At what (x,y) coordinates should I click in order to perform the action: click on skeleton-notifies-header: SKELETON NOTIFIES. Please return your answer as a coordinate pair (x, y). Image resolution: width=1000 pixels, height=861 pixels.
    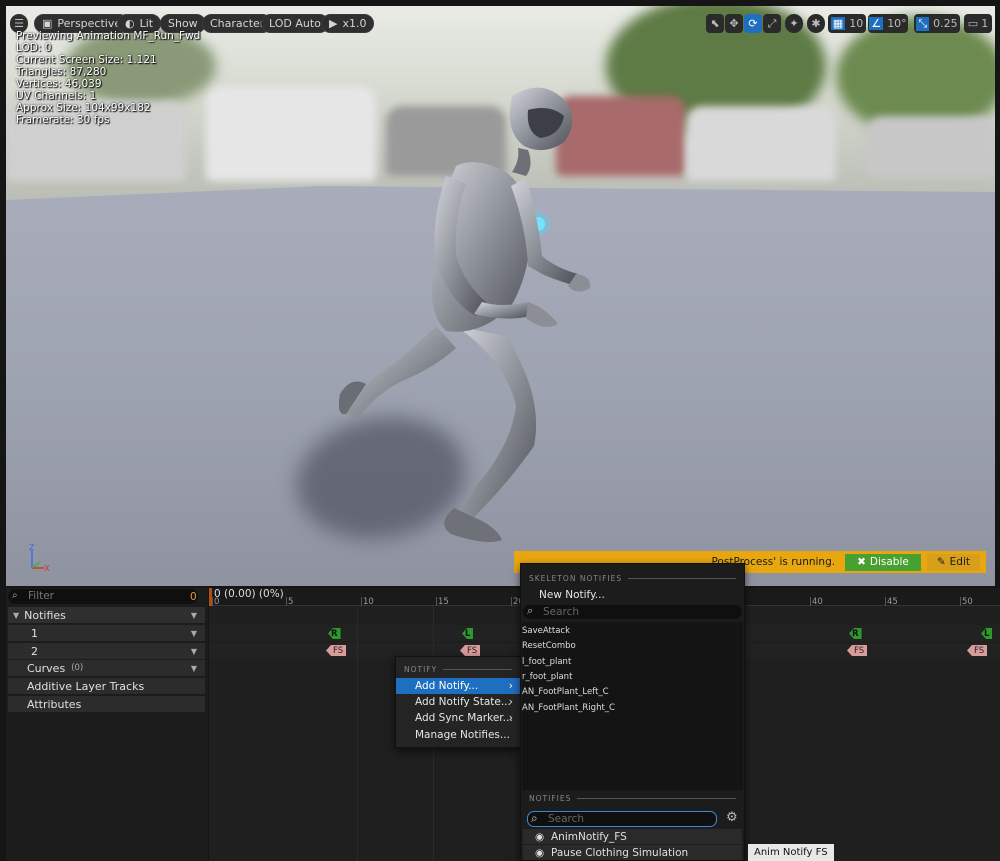
    Looking at the image, I should click on (632, 573).